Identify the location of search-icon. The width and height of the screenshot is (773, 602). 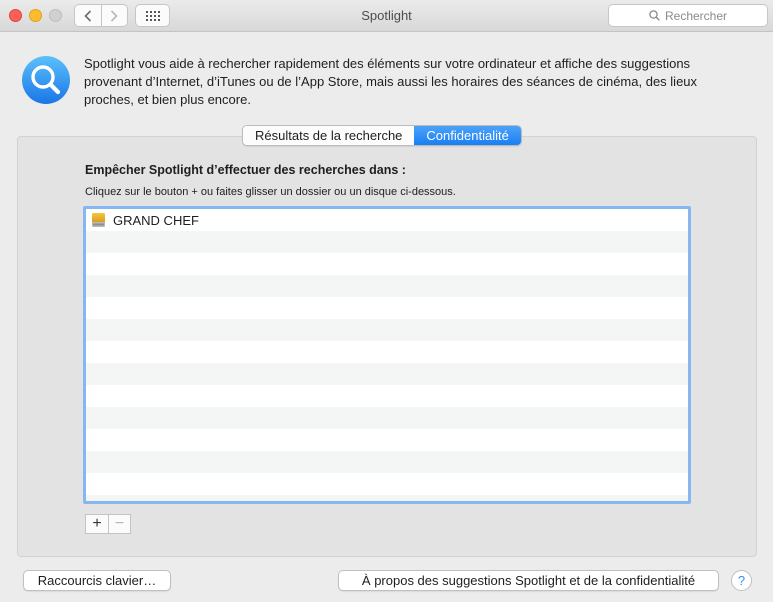
(654, 15).